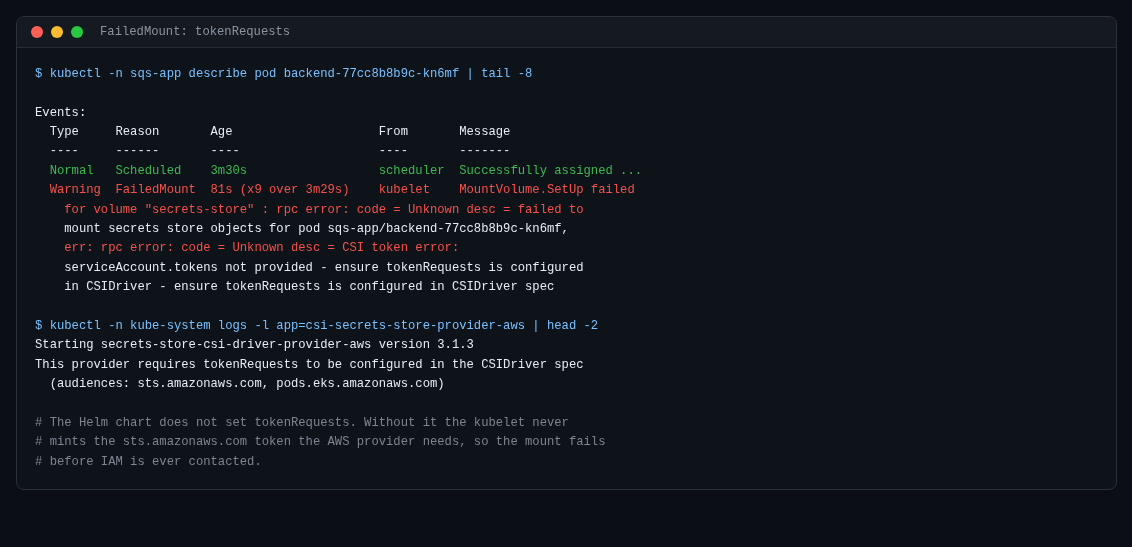 Image resolution: width=1132 pixels, height=547 pixels. I want to click on output-line: Type Reason Age From Message, so click(279, 132).